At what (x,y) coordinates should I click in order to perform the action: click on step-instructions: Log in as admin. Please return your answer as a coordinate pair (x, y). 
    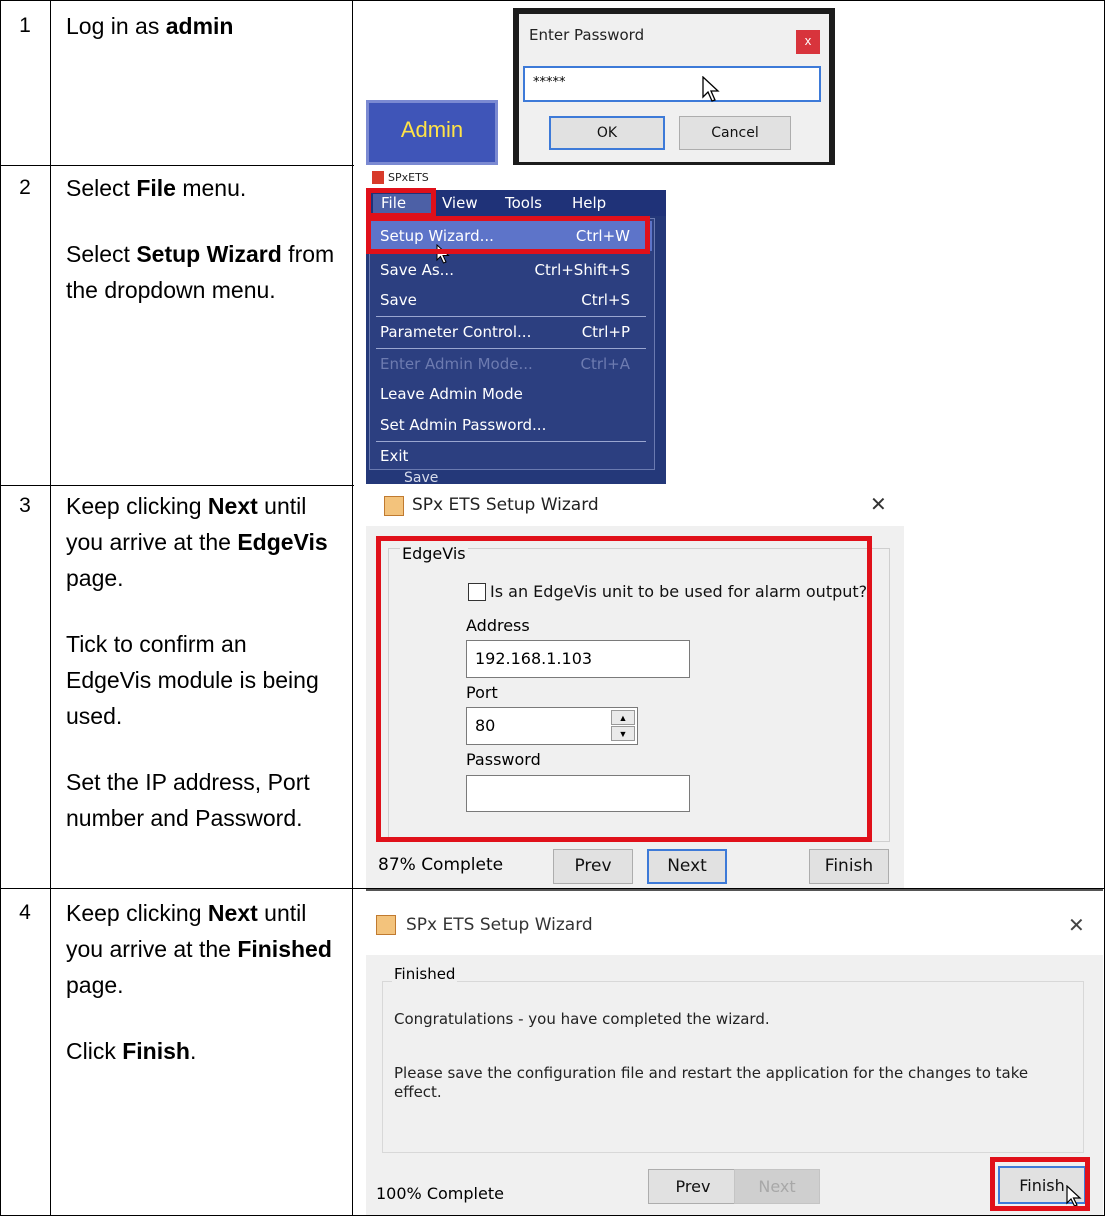
    Looking at the image, I should click on (201, 41).